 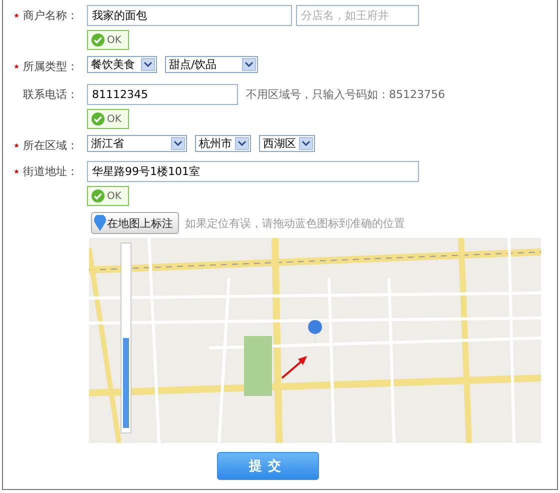 I want to click on dropdown: 浙江省, so click(x=137, y=143).